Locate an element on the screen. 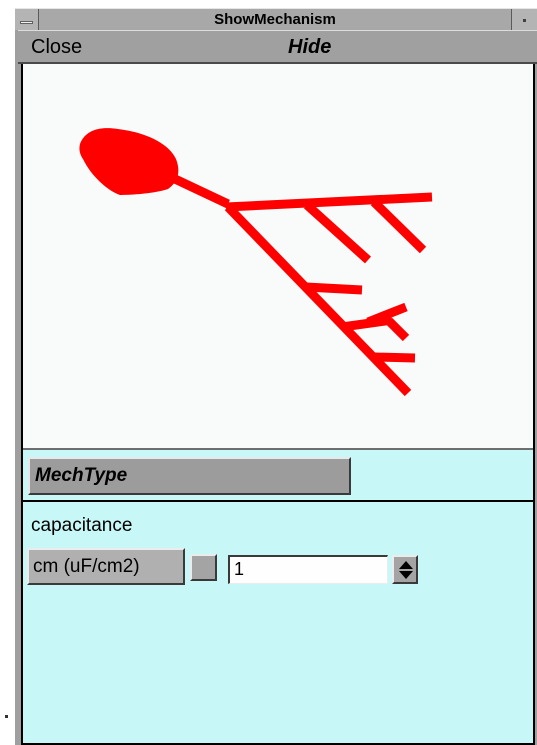 Image resolution: width=537 pixels, height=745 pixels. soma-shape is located at coordinates (129, 161).